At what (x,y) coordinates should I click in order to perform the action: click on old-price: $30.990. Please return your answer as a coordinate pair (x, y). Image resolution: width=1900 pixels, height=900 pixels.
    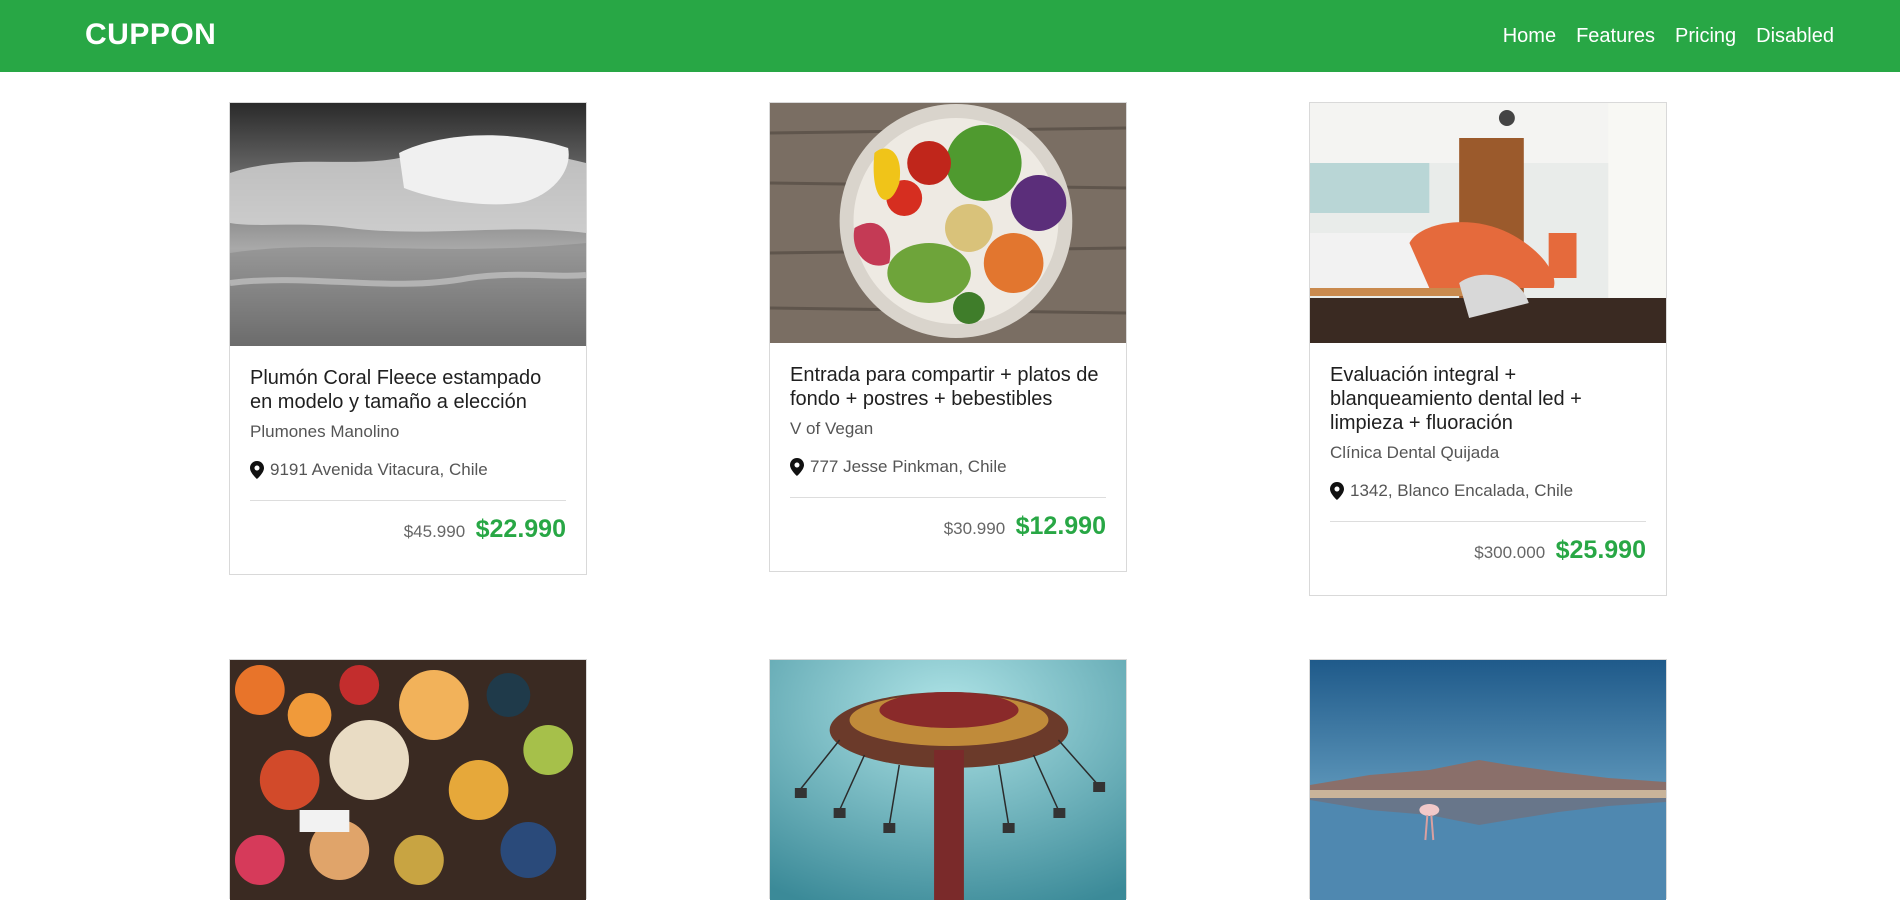
    Looking at the image, I should click on (974, 528).